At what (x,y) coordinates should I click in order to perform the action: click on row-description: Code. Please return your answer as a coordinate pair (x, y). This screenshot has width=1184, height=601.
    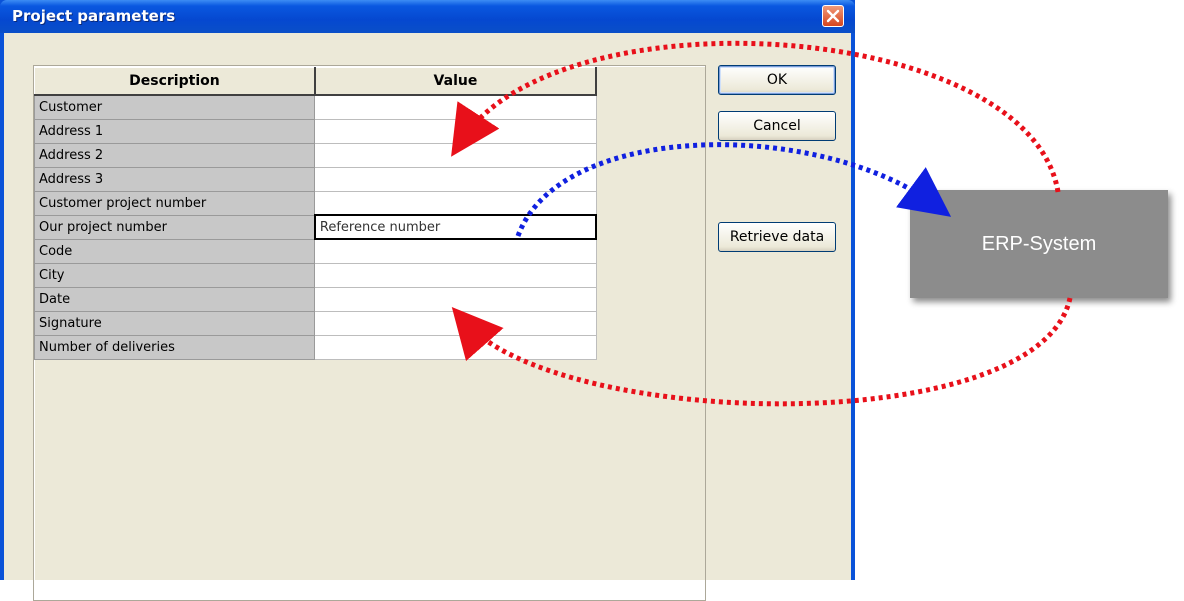
    Looking at the image, I should click on (174, 251).